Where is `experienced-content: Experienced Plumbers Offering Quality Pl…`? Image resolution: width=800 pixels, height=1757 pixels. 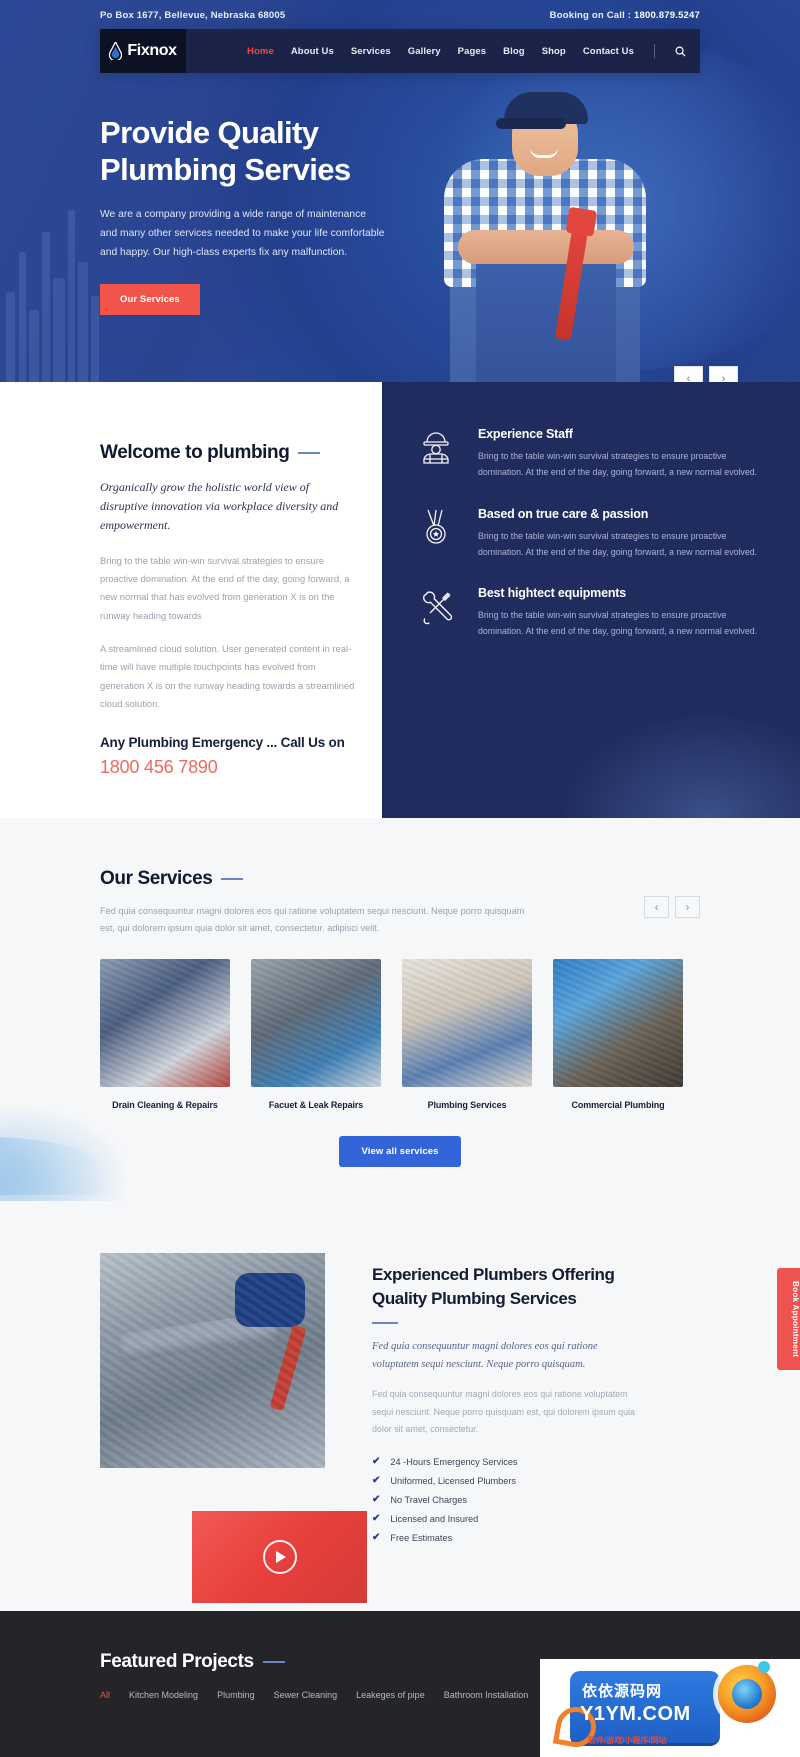 experienced-content: Experienced Plumbers Offering Quality Pl… is located at coordinates (536, 1402).